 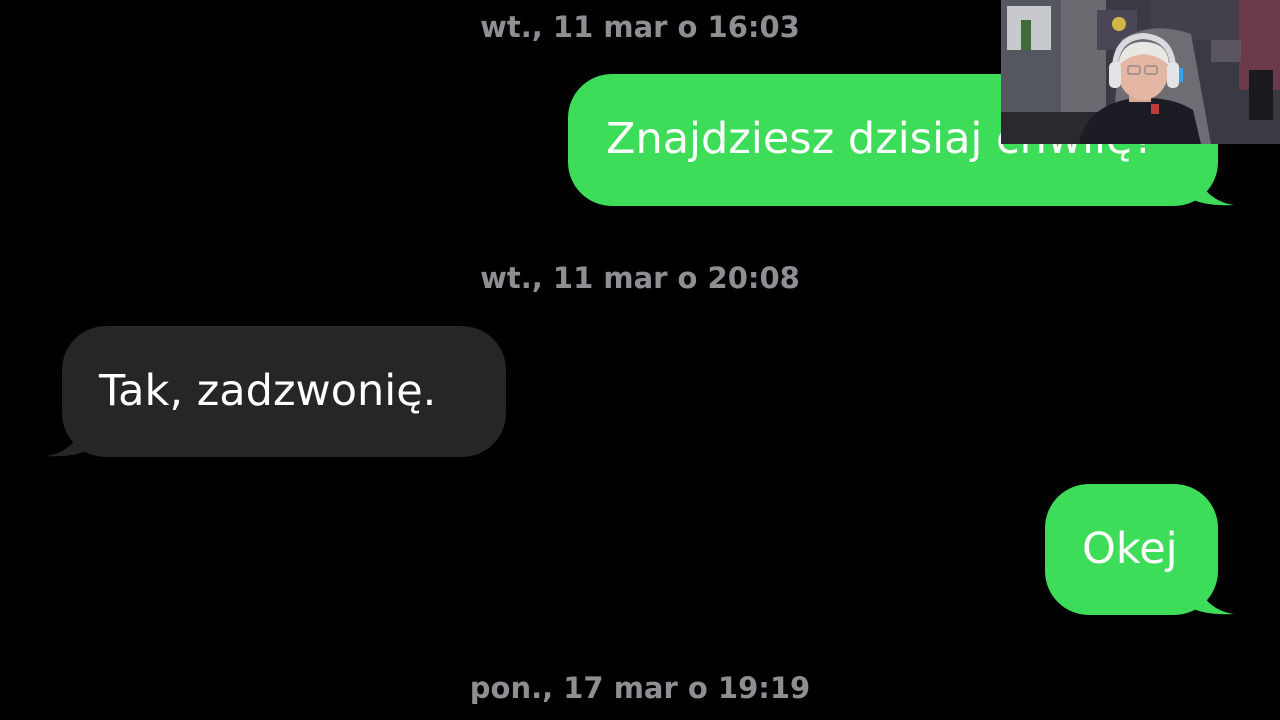 I want to click on streamer-webcam-image, so click(x=1140, y=72).